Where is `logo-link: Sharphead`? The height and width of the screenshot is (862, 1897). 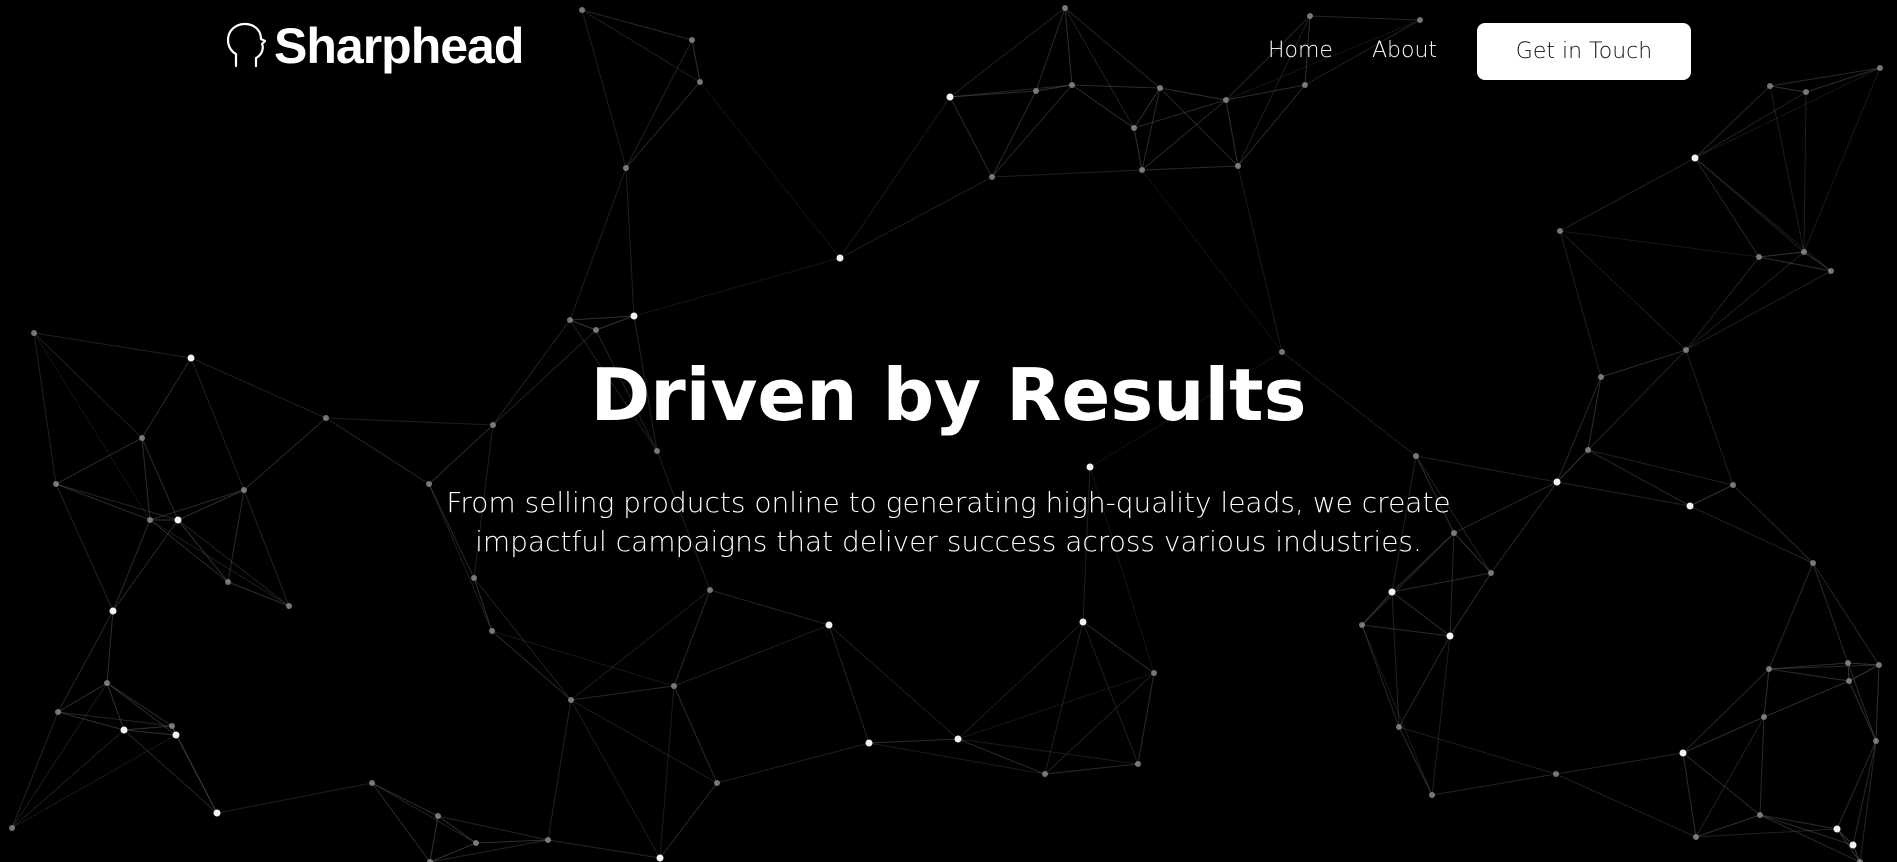 logo-link: Sharphead is located at coordinates (375, 46).